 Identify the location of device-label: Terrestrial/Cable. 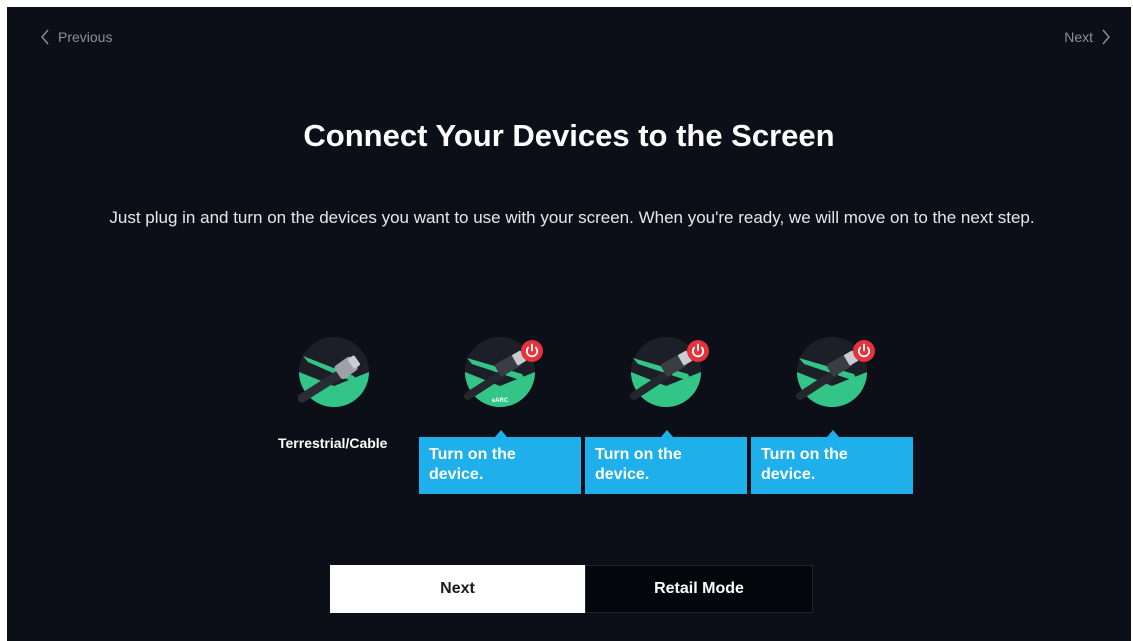
(333, 443).